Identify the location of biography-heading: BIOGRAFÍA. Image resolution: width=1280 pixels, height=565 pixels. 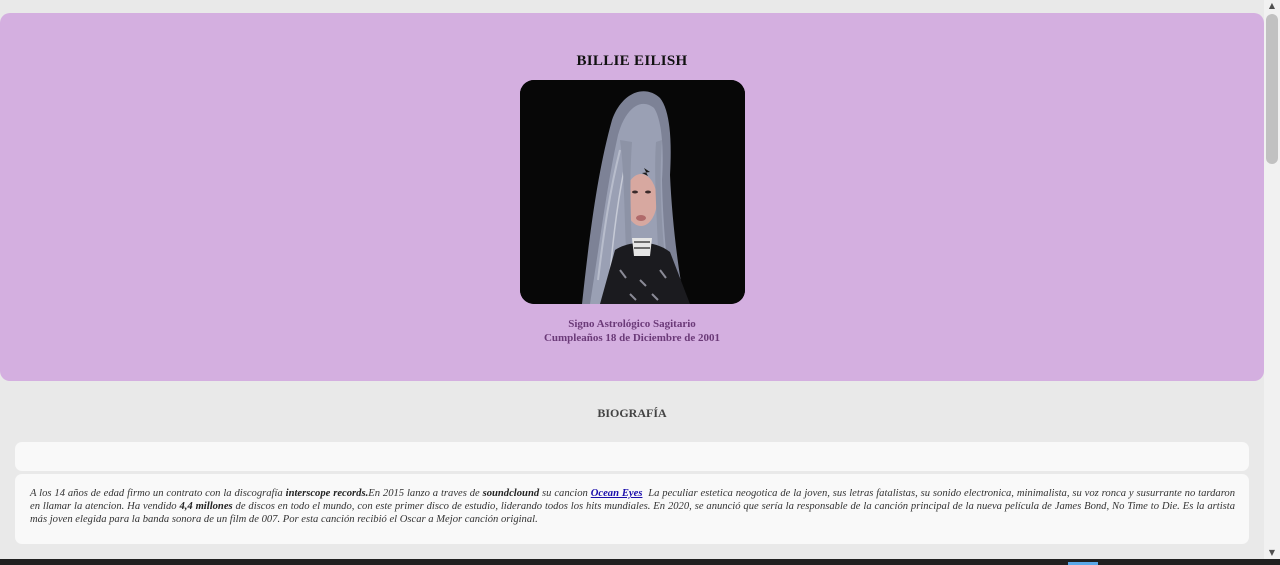
(632, 413).